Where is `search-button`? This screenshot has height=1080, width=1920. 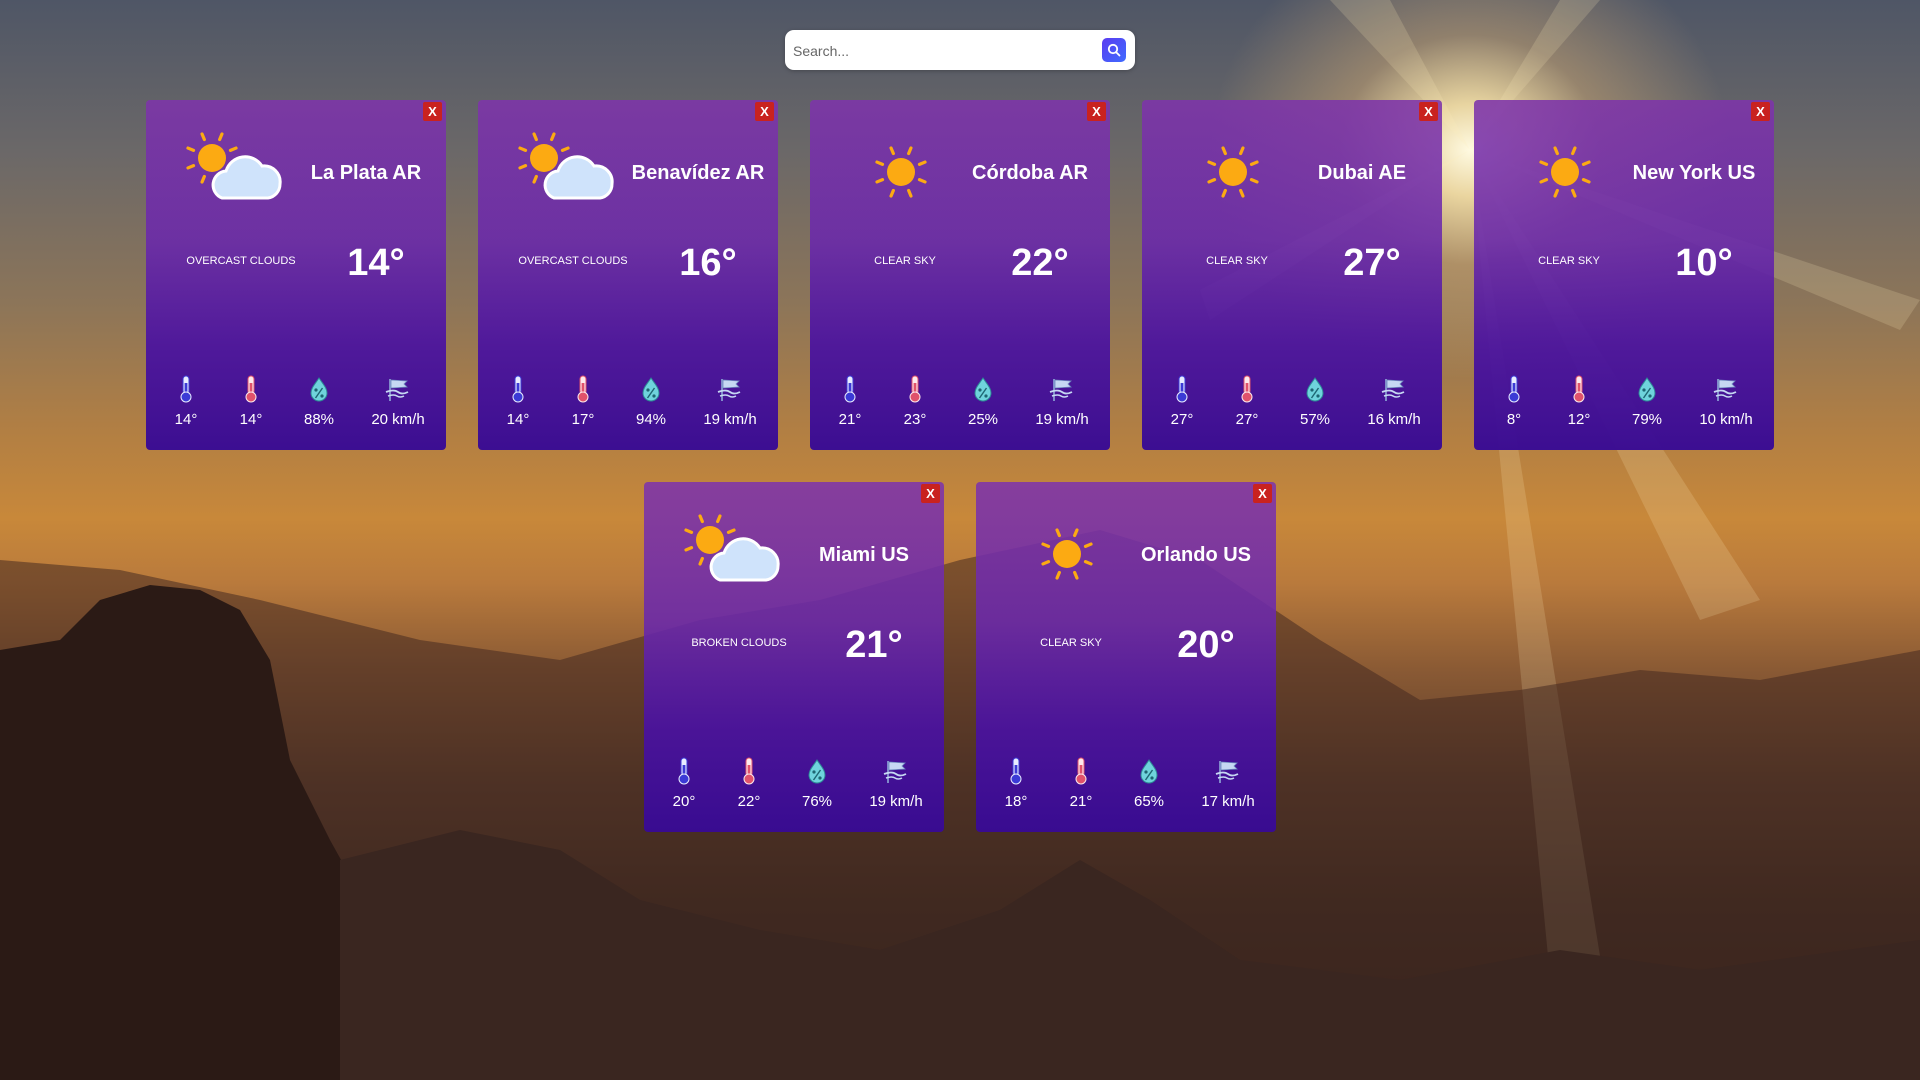 search-button is located at coordinates (1114, 50).